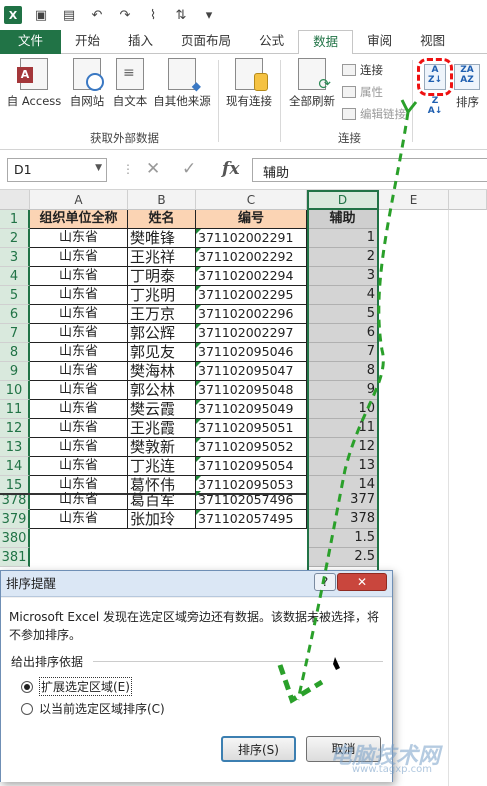  What do you see at coordinates (87, 42) in the screenshot?
I see `tab-home: 开始` at bounding box center [87, 42].